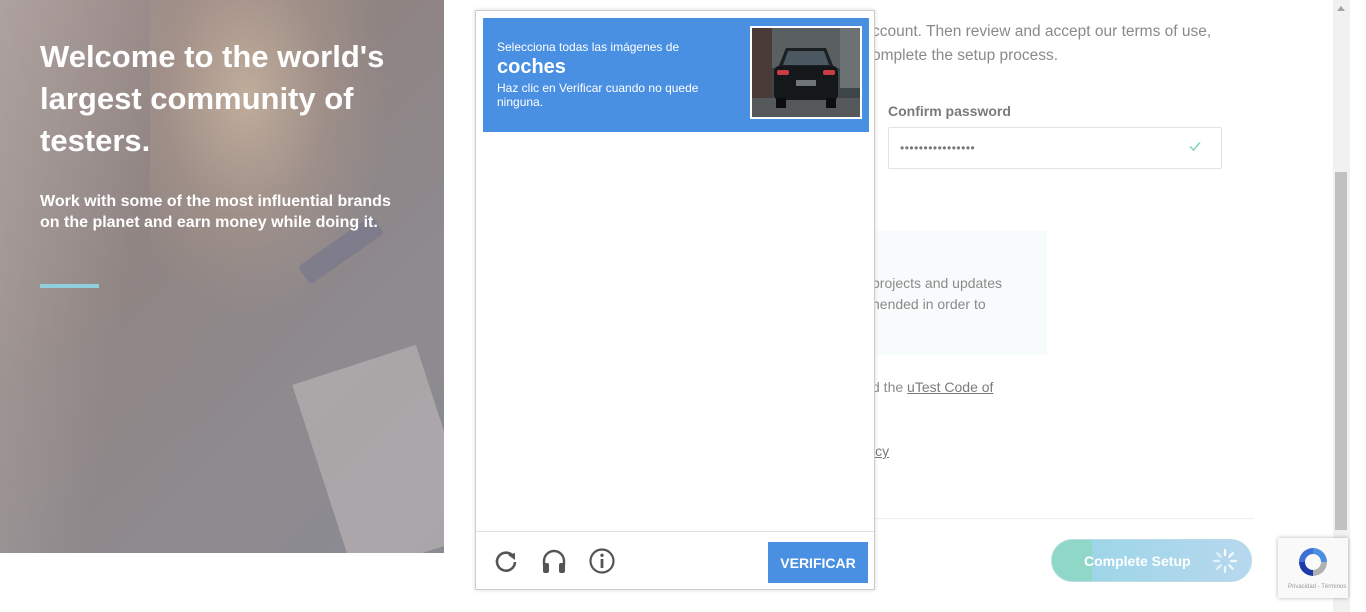 Image resolution: width=1366 pixels, height=612 pixels. Describe the element at coordinates (554, 561) in the screenshot. I see `headphones-audio-icon` at that location.